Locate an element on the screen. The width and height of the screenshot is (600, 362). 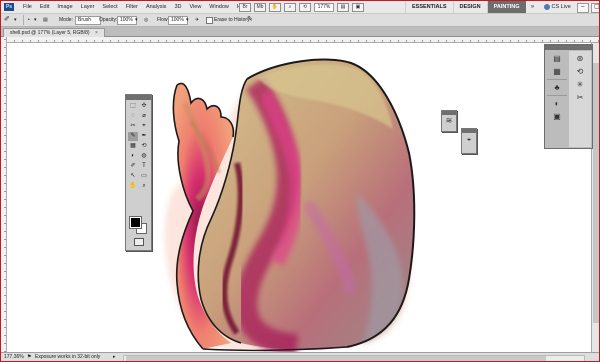
channels-panel-icon: ▦ is located at coordinates (557, 71).